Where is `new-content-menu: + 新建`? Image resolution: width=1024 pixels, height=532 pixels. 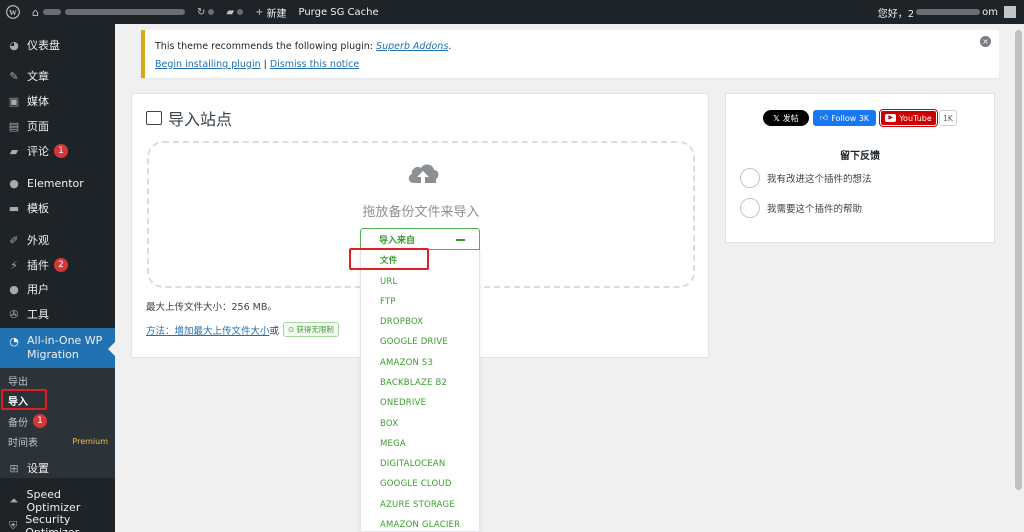
new-content-menu: + 新建 is located at coordinates (270, 12).